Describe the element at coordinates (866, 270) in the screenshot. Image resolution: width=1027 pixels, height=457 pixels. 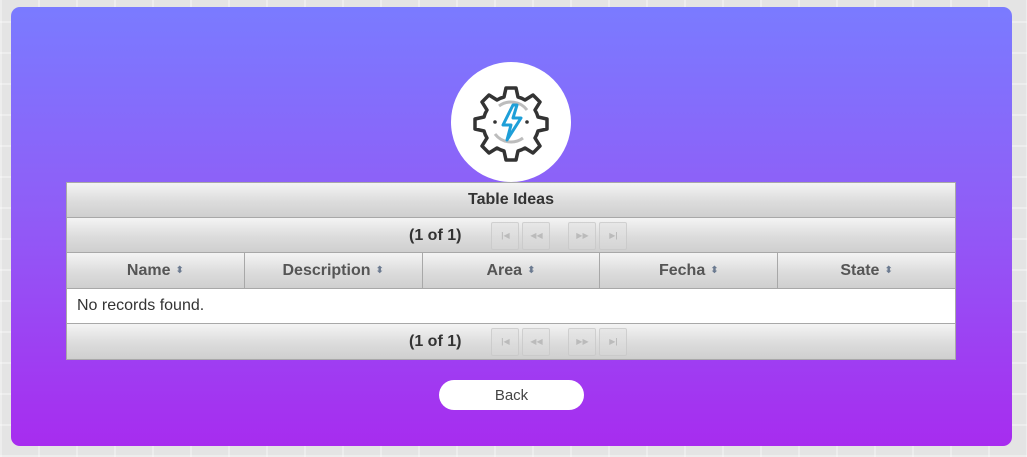
I see `column-header-state: State ⬍` at that location.